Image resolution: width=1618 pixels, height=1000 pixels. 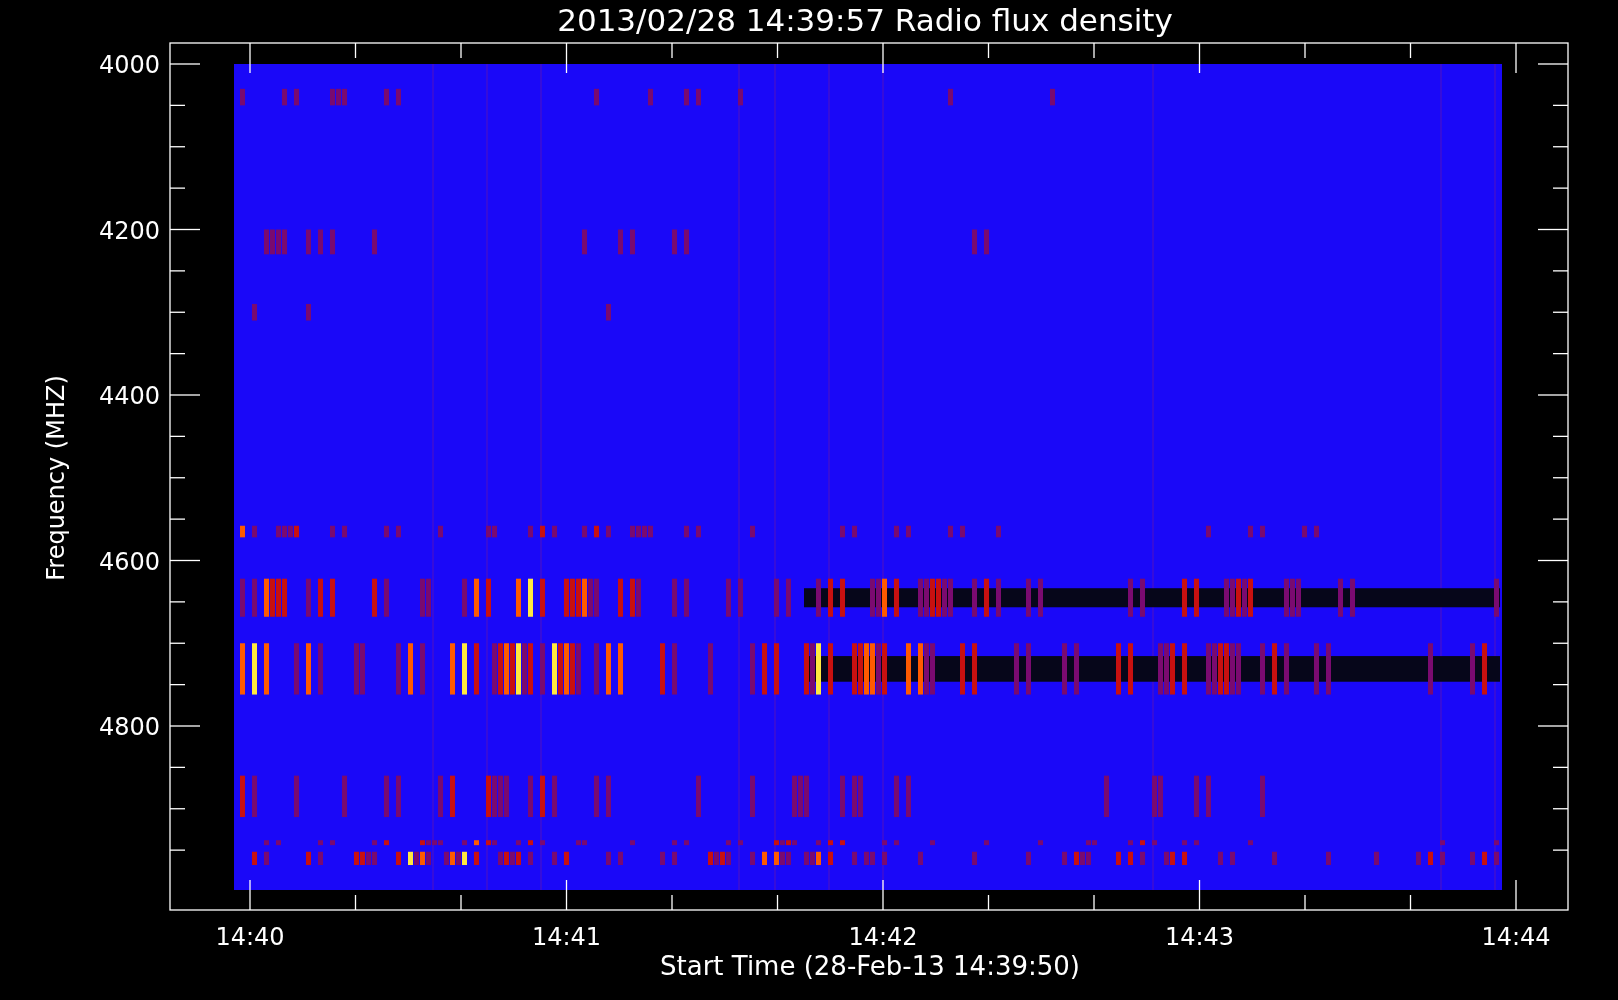 What do you see at coordinates (883, 937) in the screenshot?
I see `x-tick-label: 14:42` at bounding box center [883, 937].